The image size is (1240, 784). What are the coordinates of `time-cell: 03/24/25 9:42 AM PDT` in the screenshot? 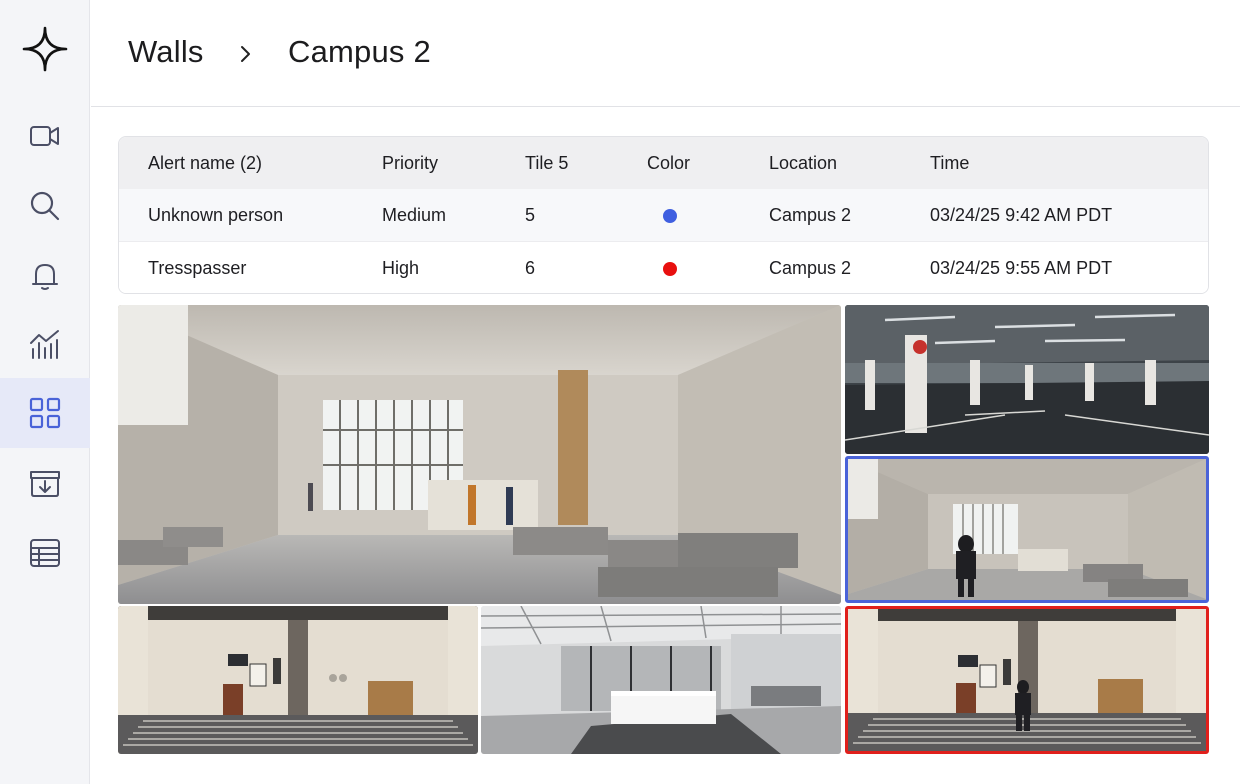 It's located at (1021, 215).